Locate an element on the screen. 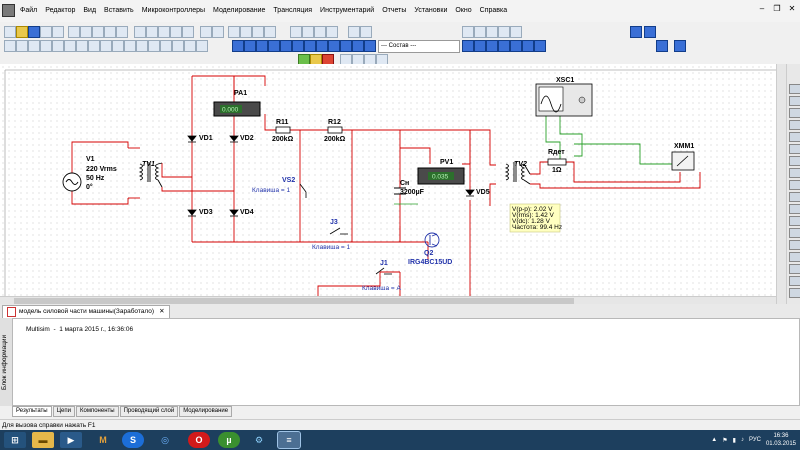 This screenshot has height=450, width=800. menu-mcu: Микроконтроллеры is located at coordinates (173, 11).